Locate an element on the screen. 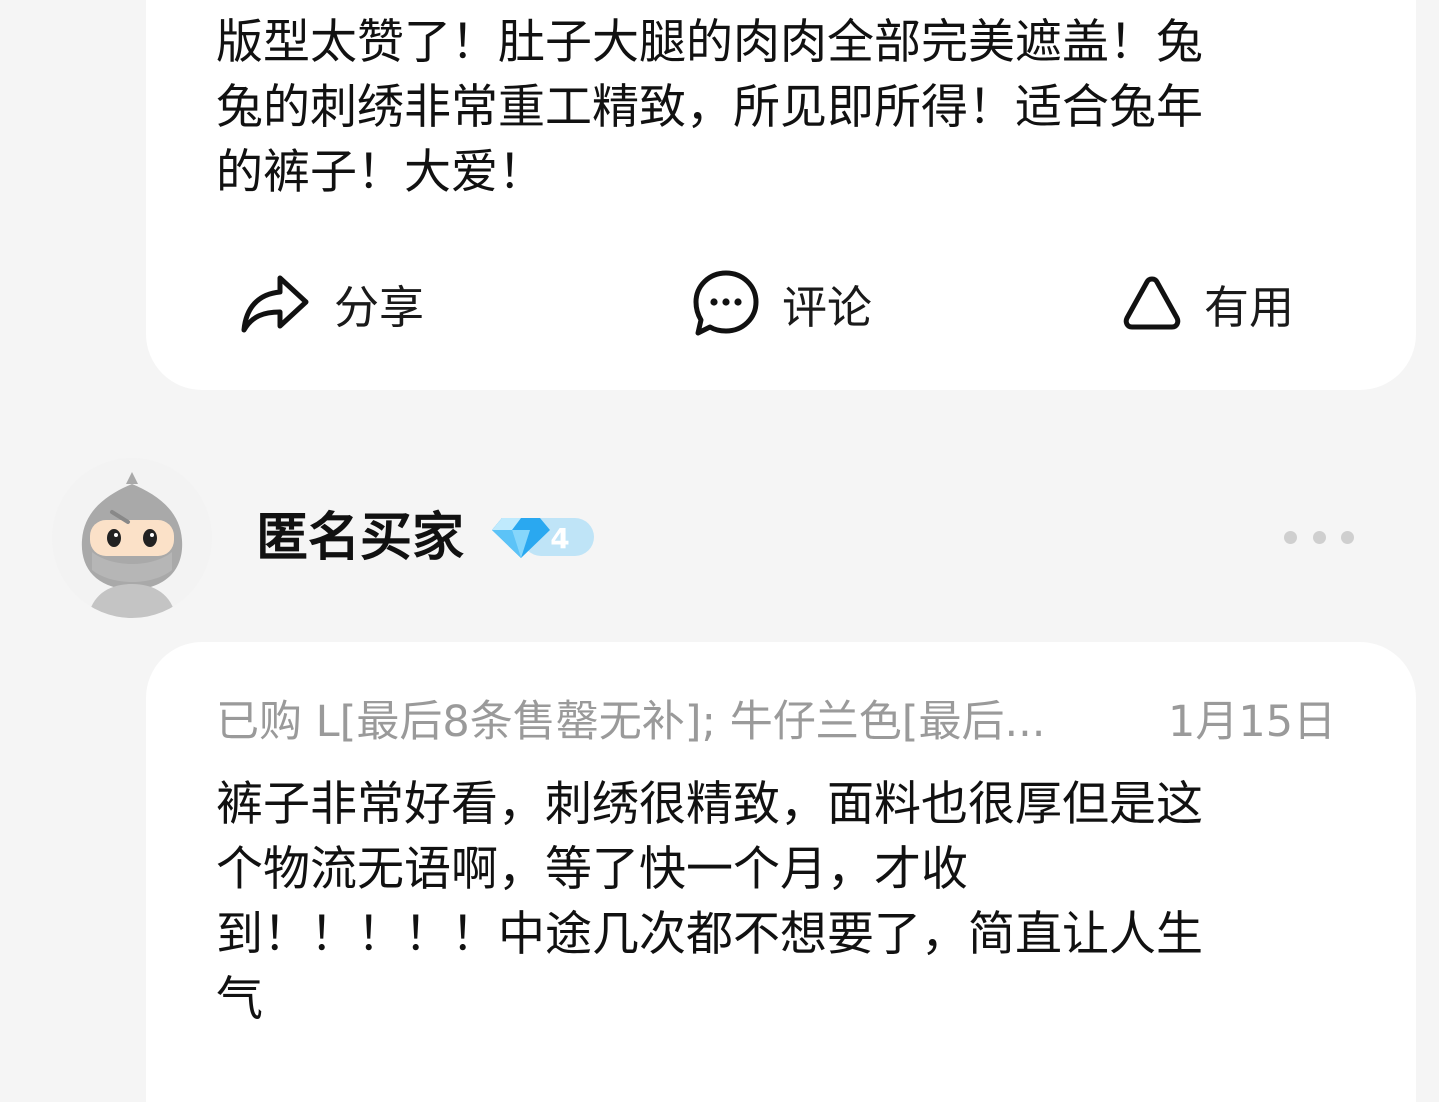  member-level-badge: 4 is located at coordinates (544, 537).